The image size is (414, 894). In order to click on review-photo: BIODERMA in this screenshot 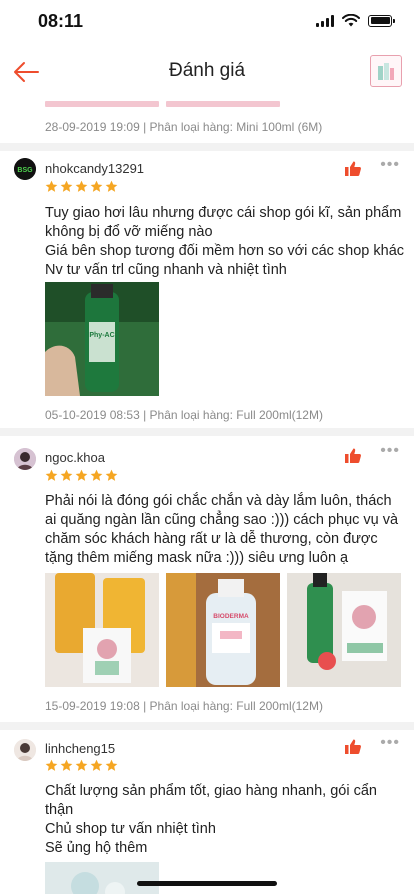, I will do `click(223, 630)`.